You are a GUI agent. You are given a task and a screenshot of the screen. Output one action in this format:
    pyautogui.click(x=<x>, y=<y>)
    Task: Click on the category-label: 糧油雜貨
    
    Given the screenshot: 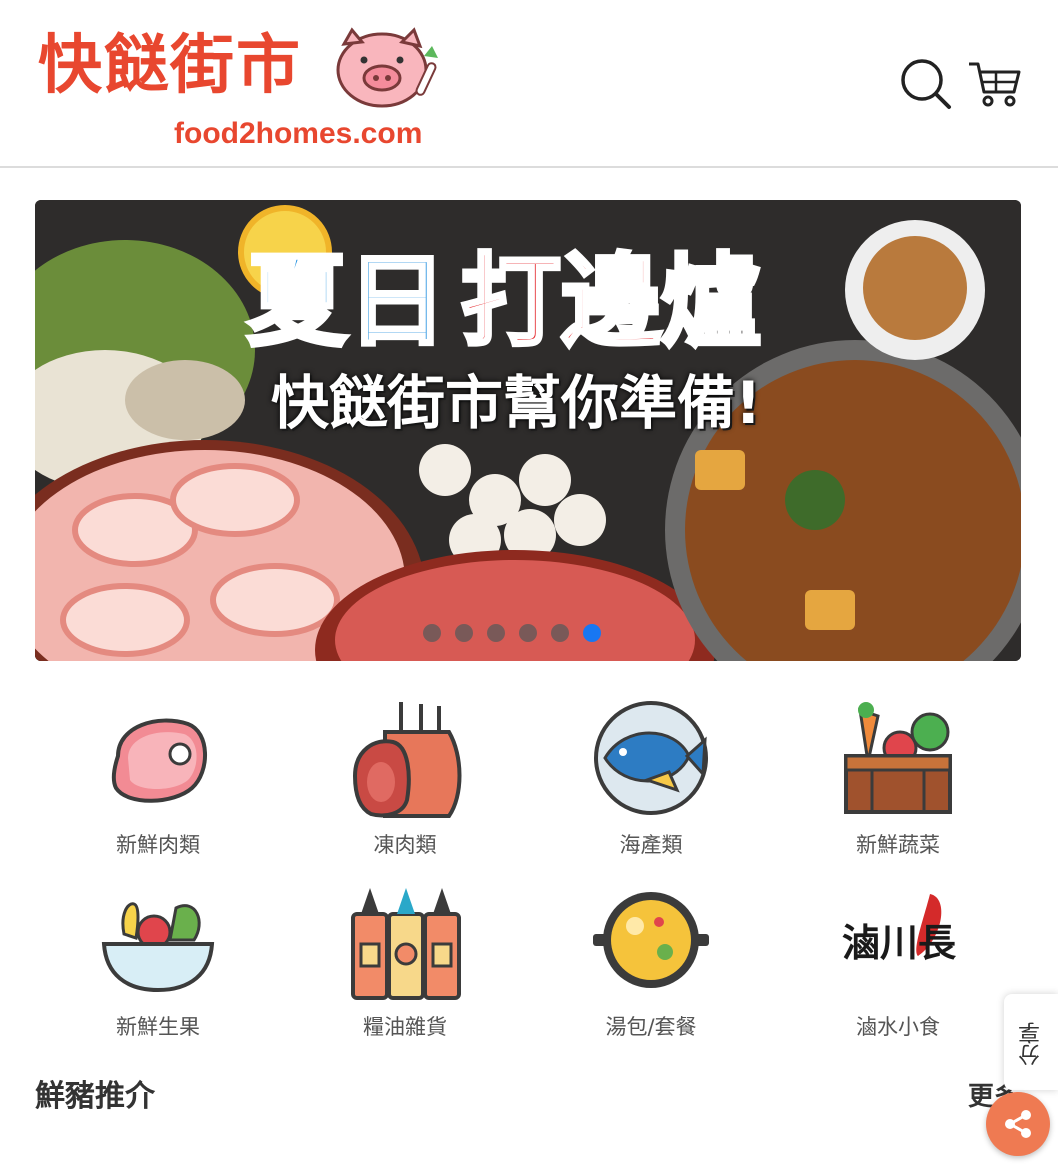 What is the action you would take?
    pyautogui.click(x=405, y=1027)
    